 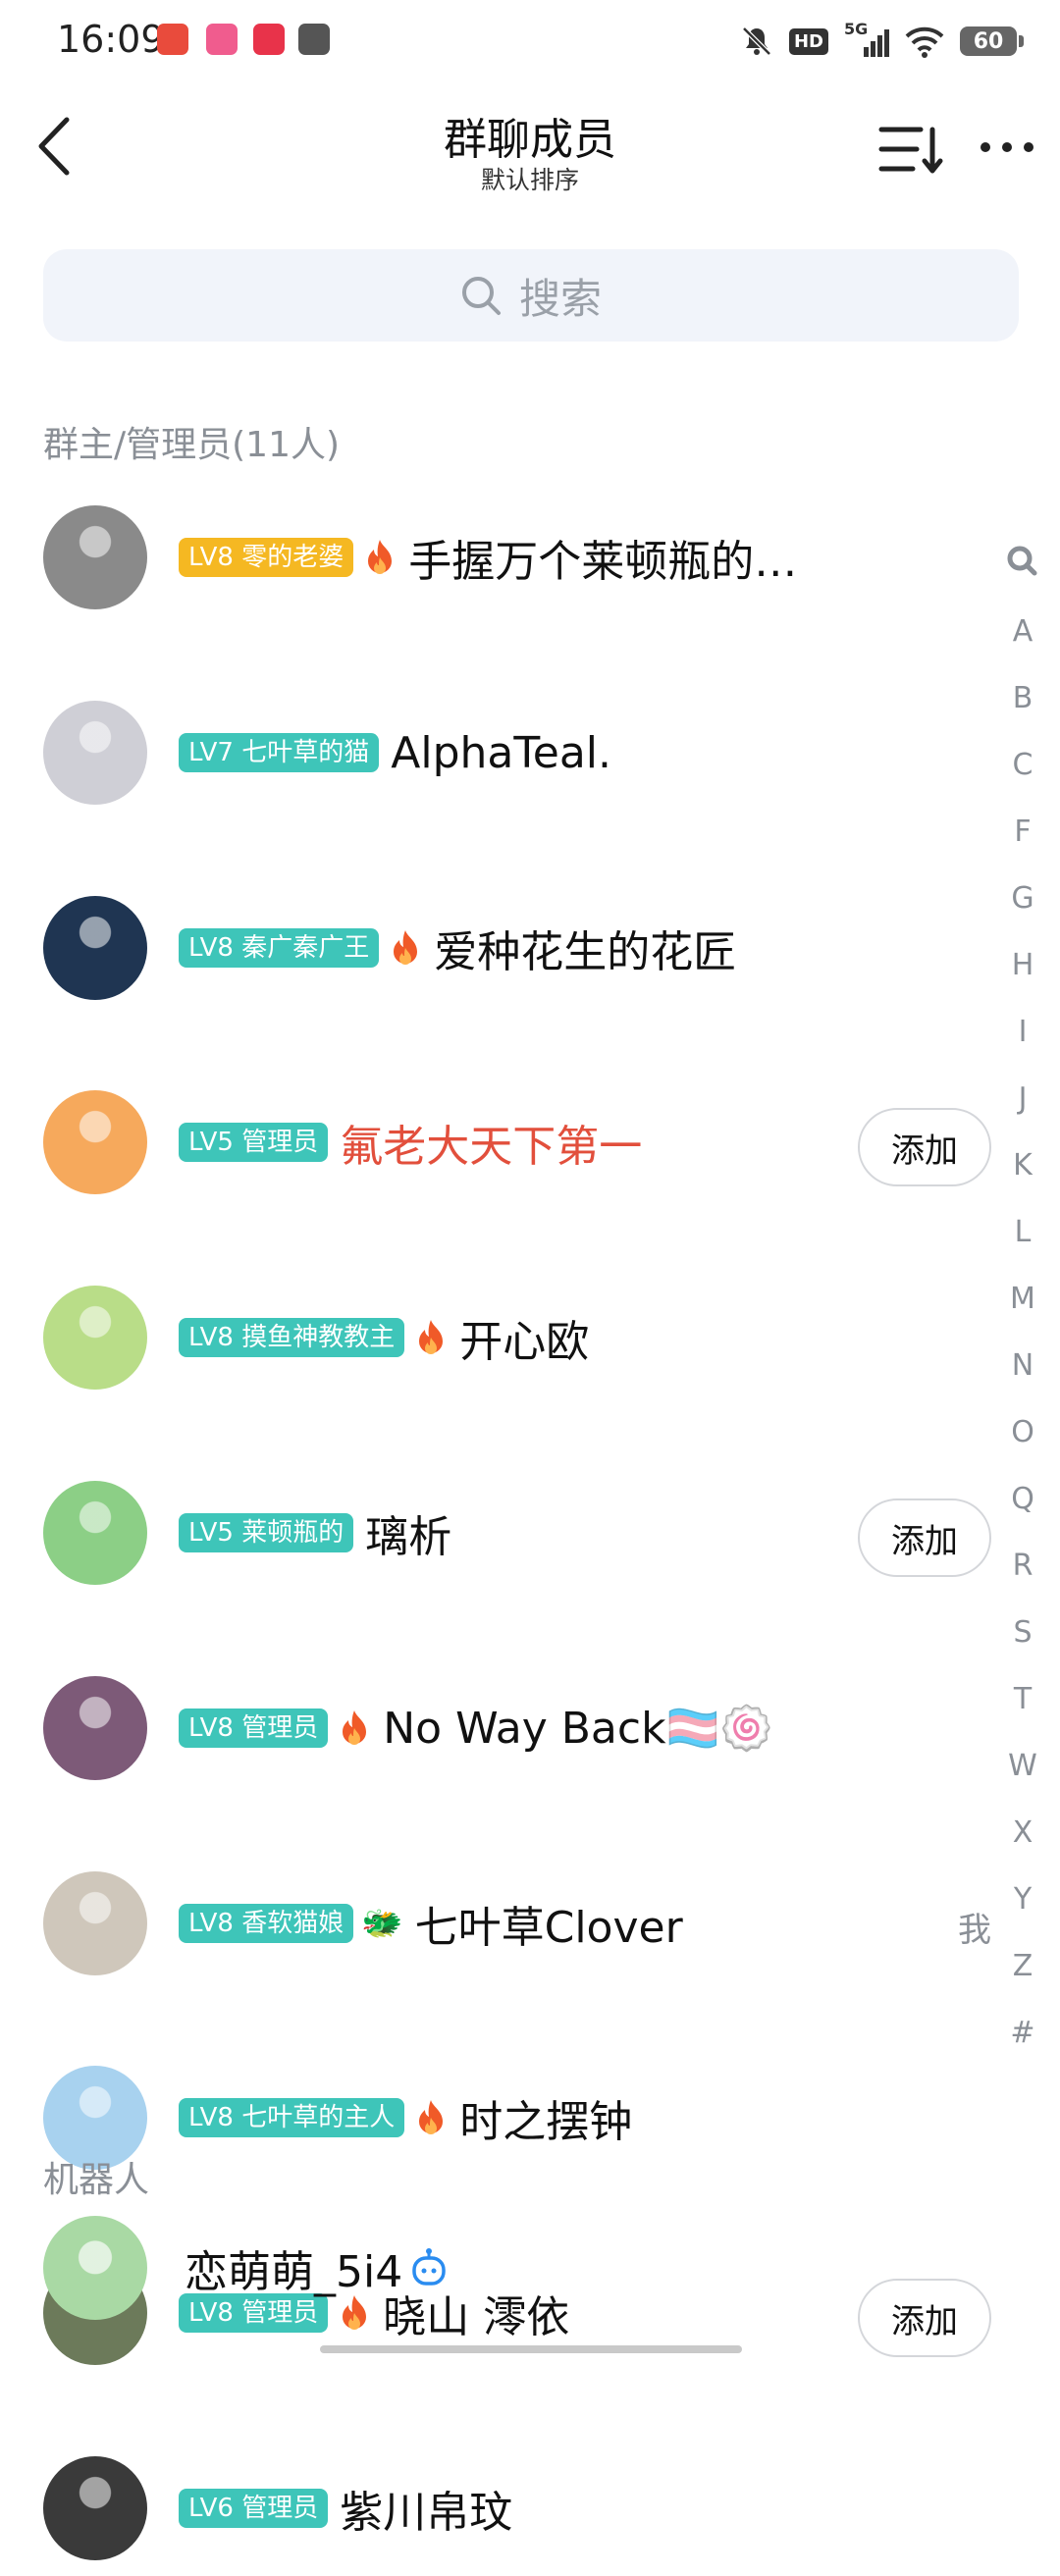 What do you see at coordinates (395, 753) in the screenshot?
I see `member-line: LV7 七叶草的猫 AlphaTeal.` at bounding box center [395, 753].